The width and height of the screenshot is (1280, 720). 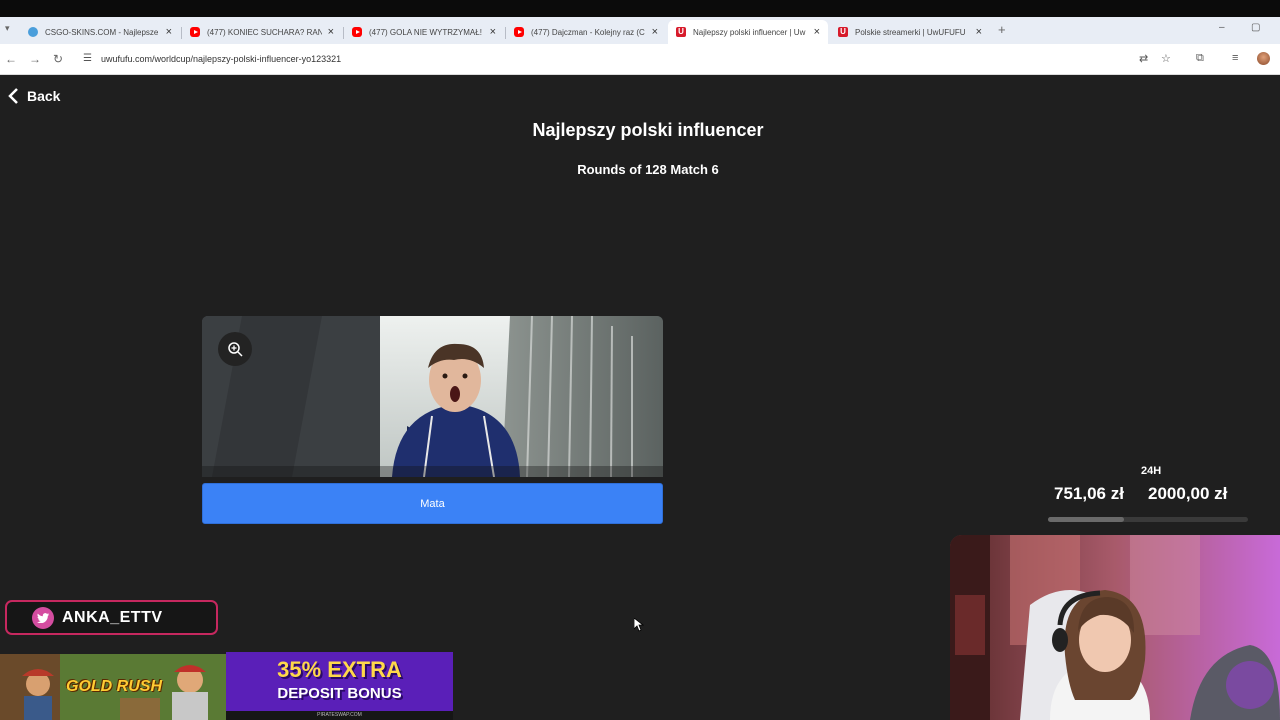 I want to click on browser-tab-active: U Najlepszy polski influencer | Uw ×, so click(x=748, y=32).